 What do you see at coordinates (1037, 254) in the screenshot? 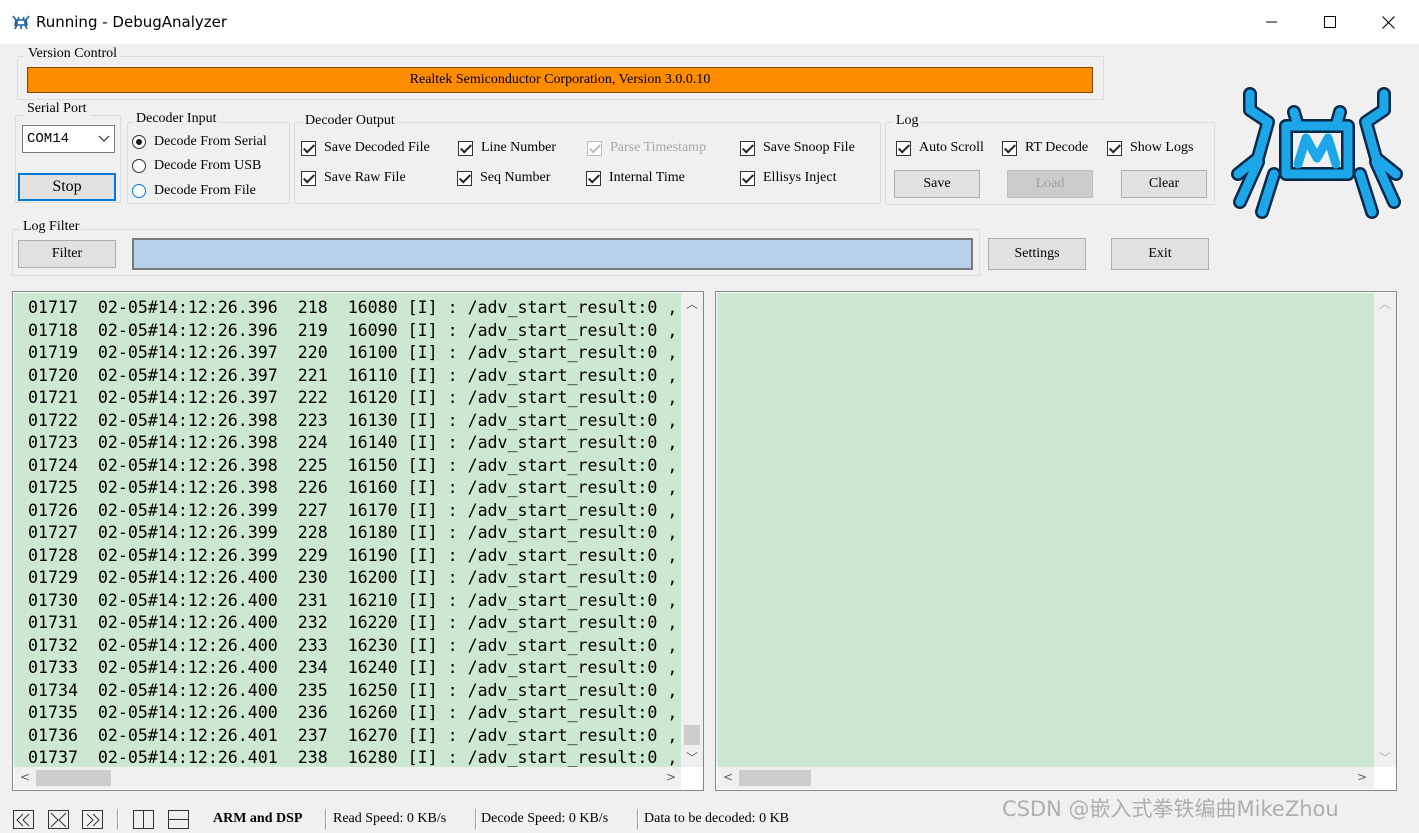
I see `settings-button: Settings` at bounding box center [1037, 254].